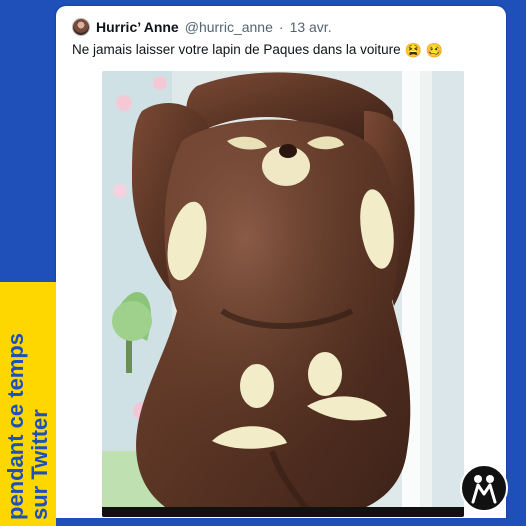 Image resolution: width=526 pixels, height=526 pixels. Describe the element at coordinates (413, 50) in the screenshot. I see `tired-face-emoji: 😫` at that location.